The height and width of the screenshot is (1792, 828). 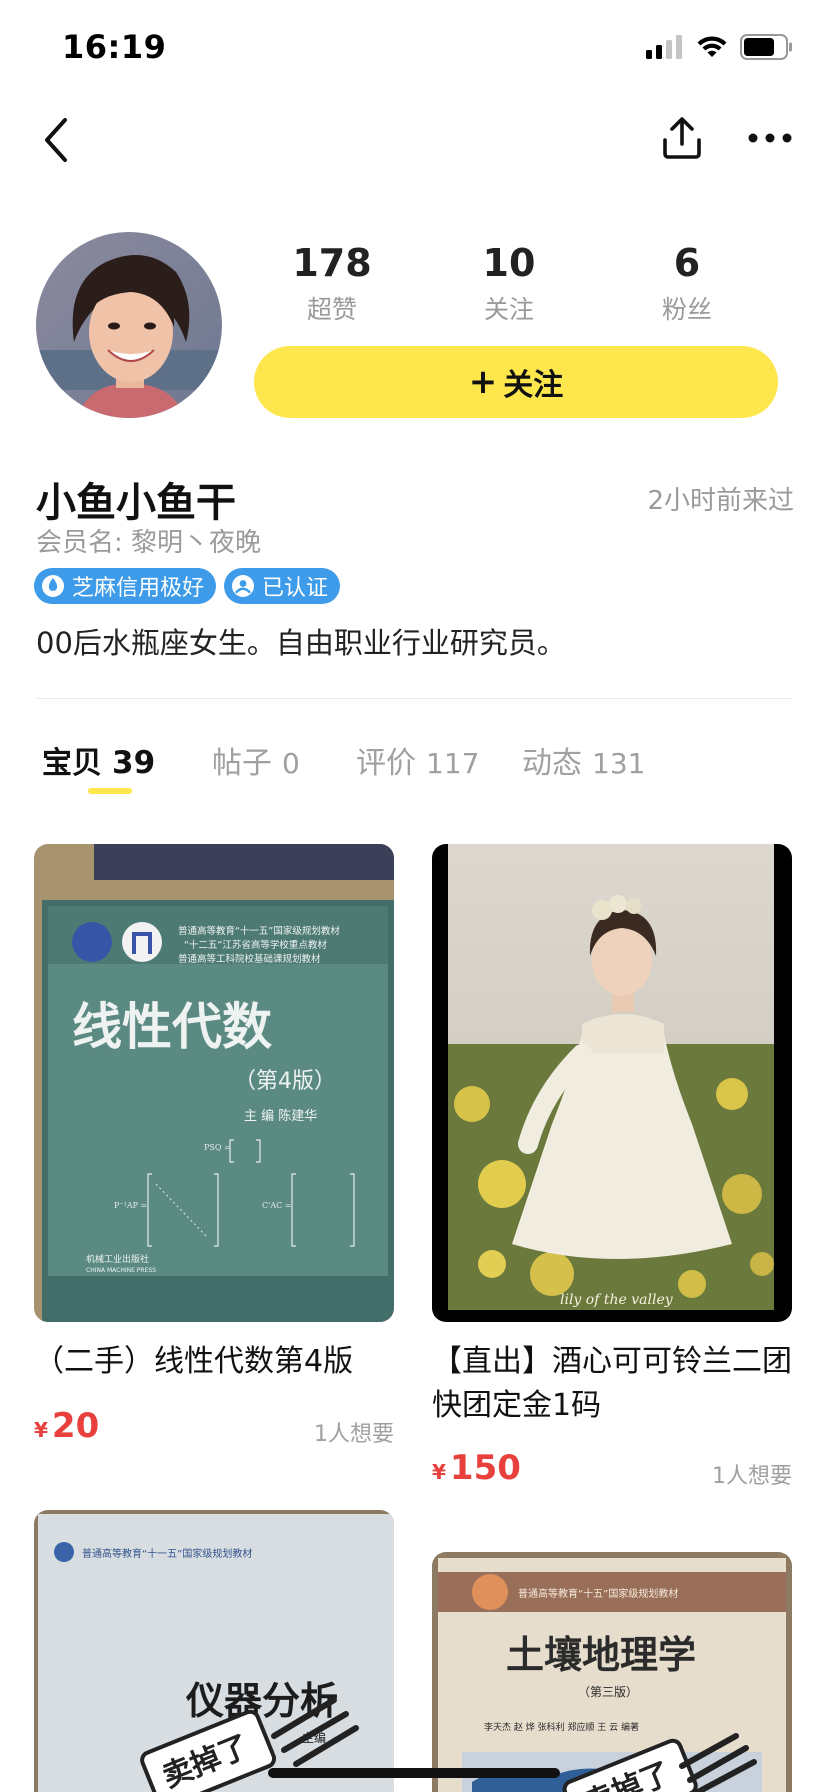 I want to click on verified-badge: 已认证, so click(x=282, y=586).